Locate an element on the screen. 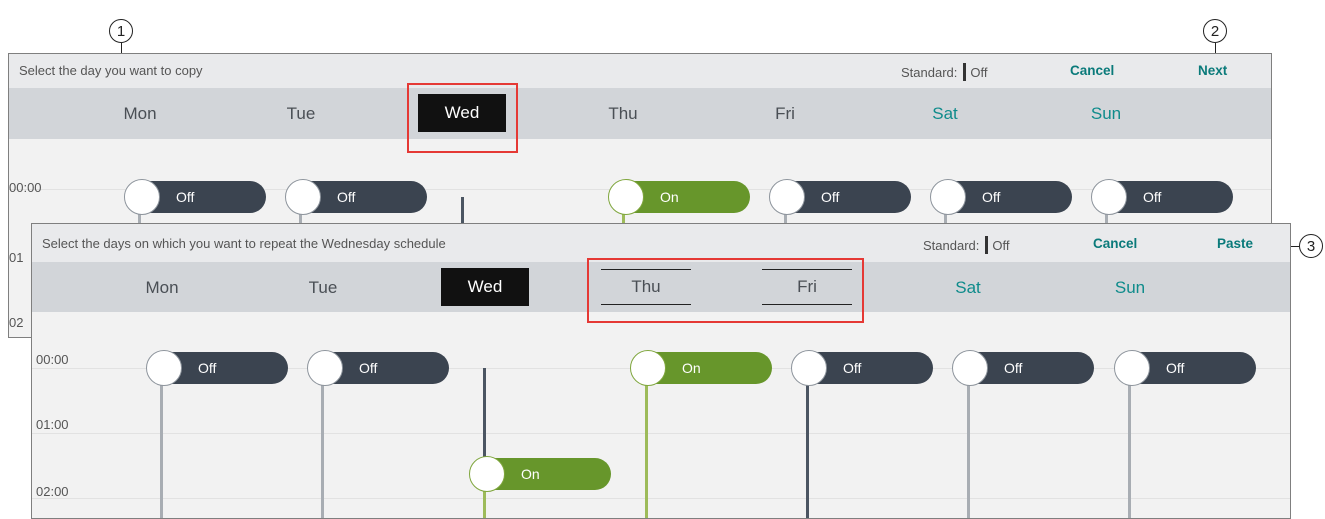 The width and height of the screenshot is (1325, 519). copy-toggle-tue: Off is located at coordinates (356, 197).